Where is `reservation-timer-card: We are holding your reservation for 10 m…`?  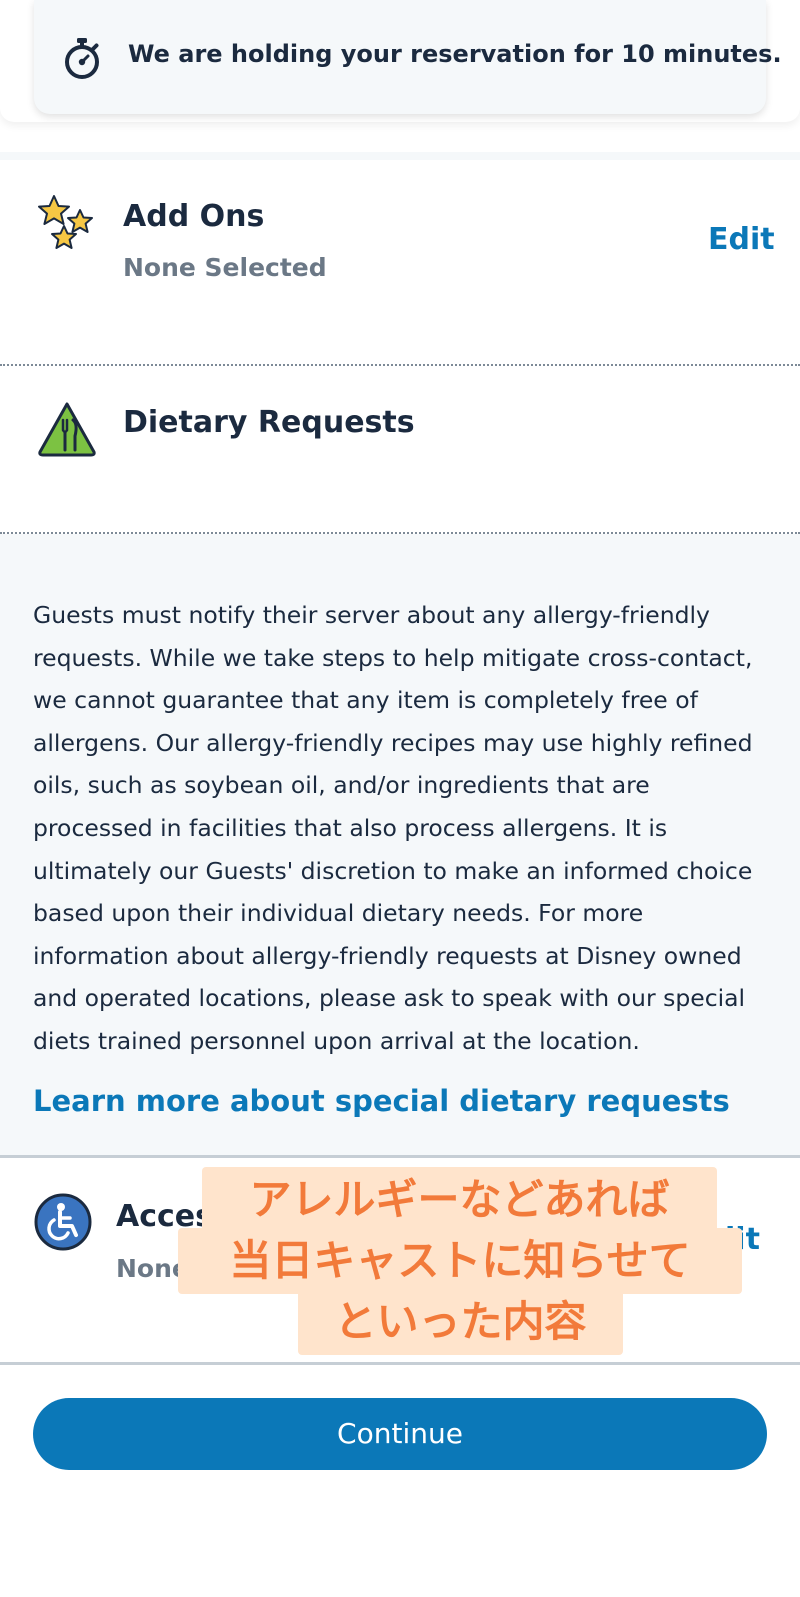 reservation-timer-card: We are holding your reservation for 10 m… is located at coordinates (408, 57).